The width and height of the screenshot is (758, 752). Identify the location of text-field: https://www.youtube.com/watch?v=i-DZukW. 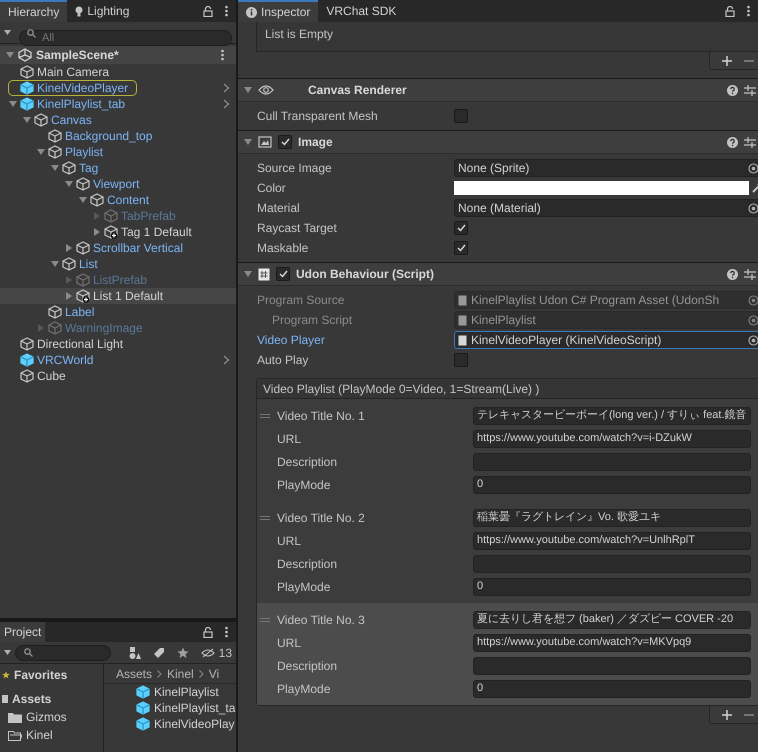
(612, 439).